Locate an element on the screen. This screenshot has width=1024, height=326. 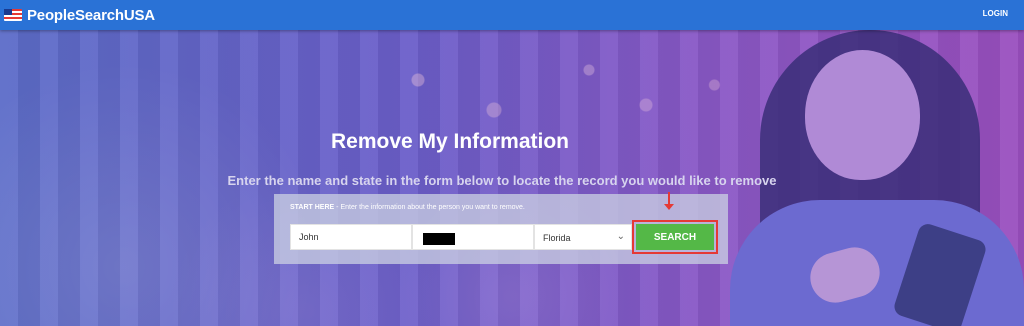
last-name-field is located at coordinates (473, 237).